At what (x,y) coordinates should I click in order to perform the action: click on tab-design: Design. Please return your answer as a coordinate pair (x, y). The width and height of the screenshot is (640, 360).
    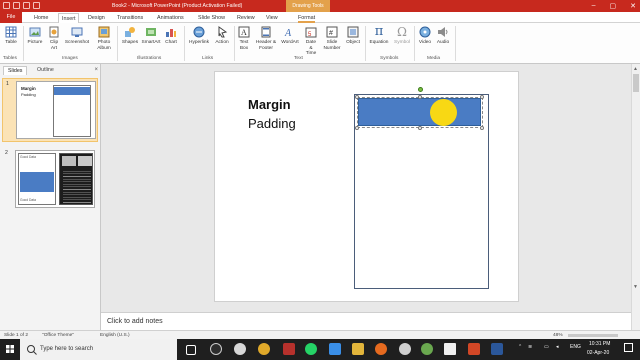
    Looking at the image, I should click on (96, 18).